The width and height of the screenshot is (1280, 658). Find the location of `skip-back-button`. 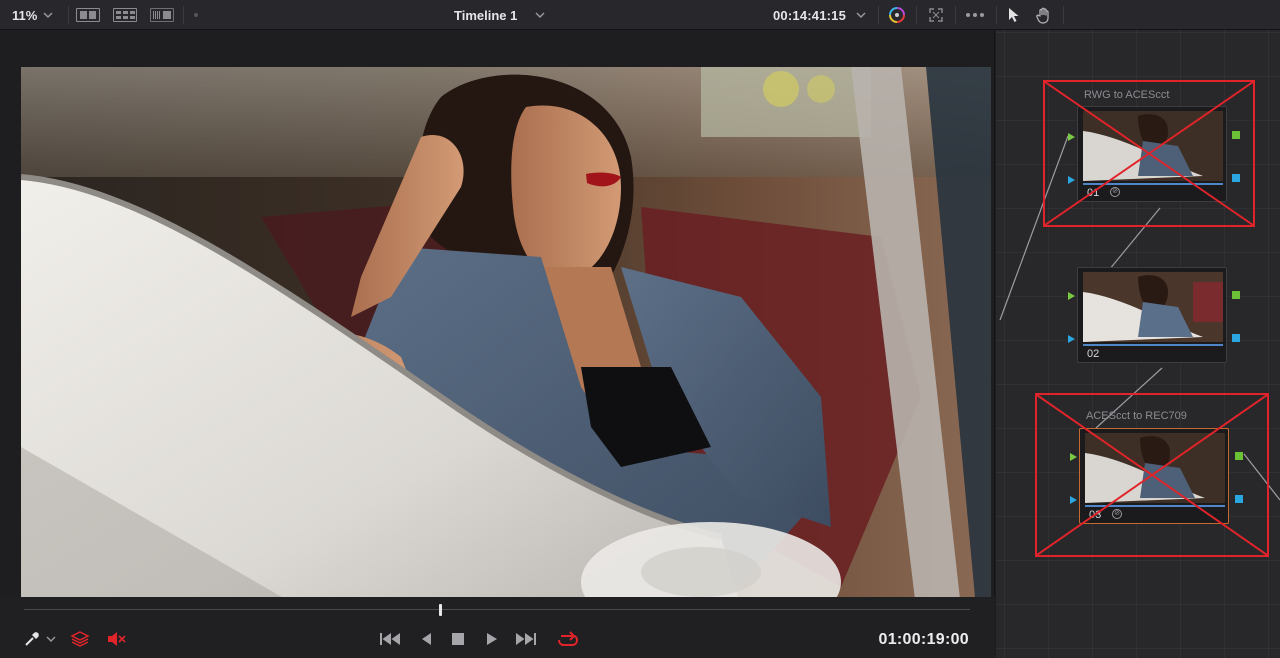

skip-back-button is located at coordinates (390, 639).